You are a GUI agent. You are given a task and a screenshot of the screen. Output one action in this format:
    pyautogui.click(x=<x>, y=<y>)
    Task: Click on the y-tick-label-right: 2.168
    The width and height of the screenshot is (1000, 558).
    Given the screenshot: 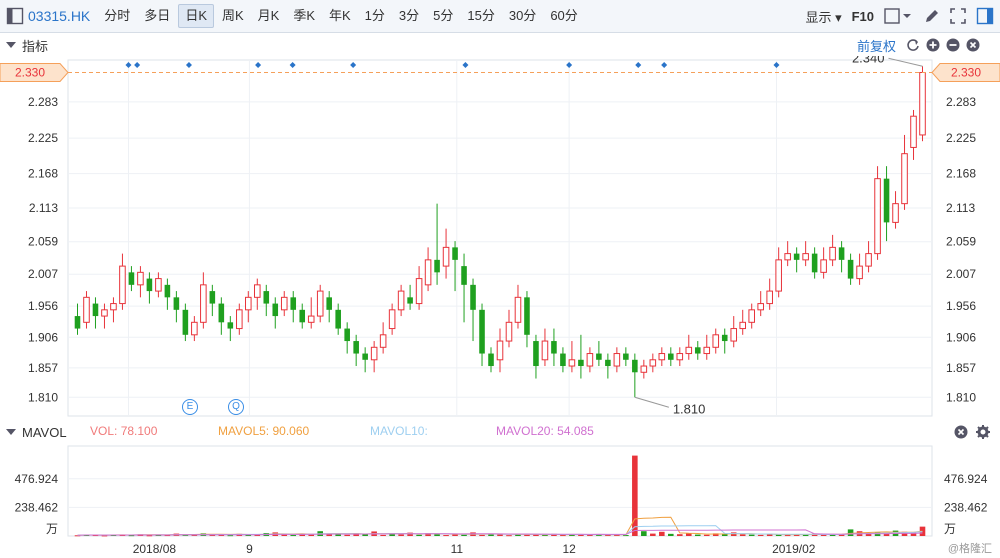 What is the action you would take?
    pyautogui.click(x=961, y=174)
    